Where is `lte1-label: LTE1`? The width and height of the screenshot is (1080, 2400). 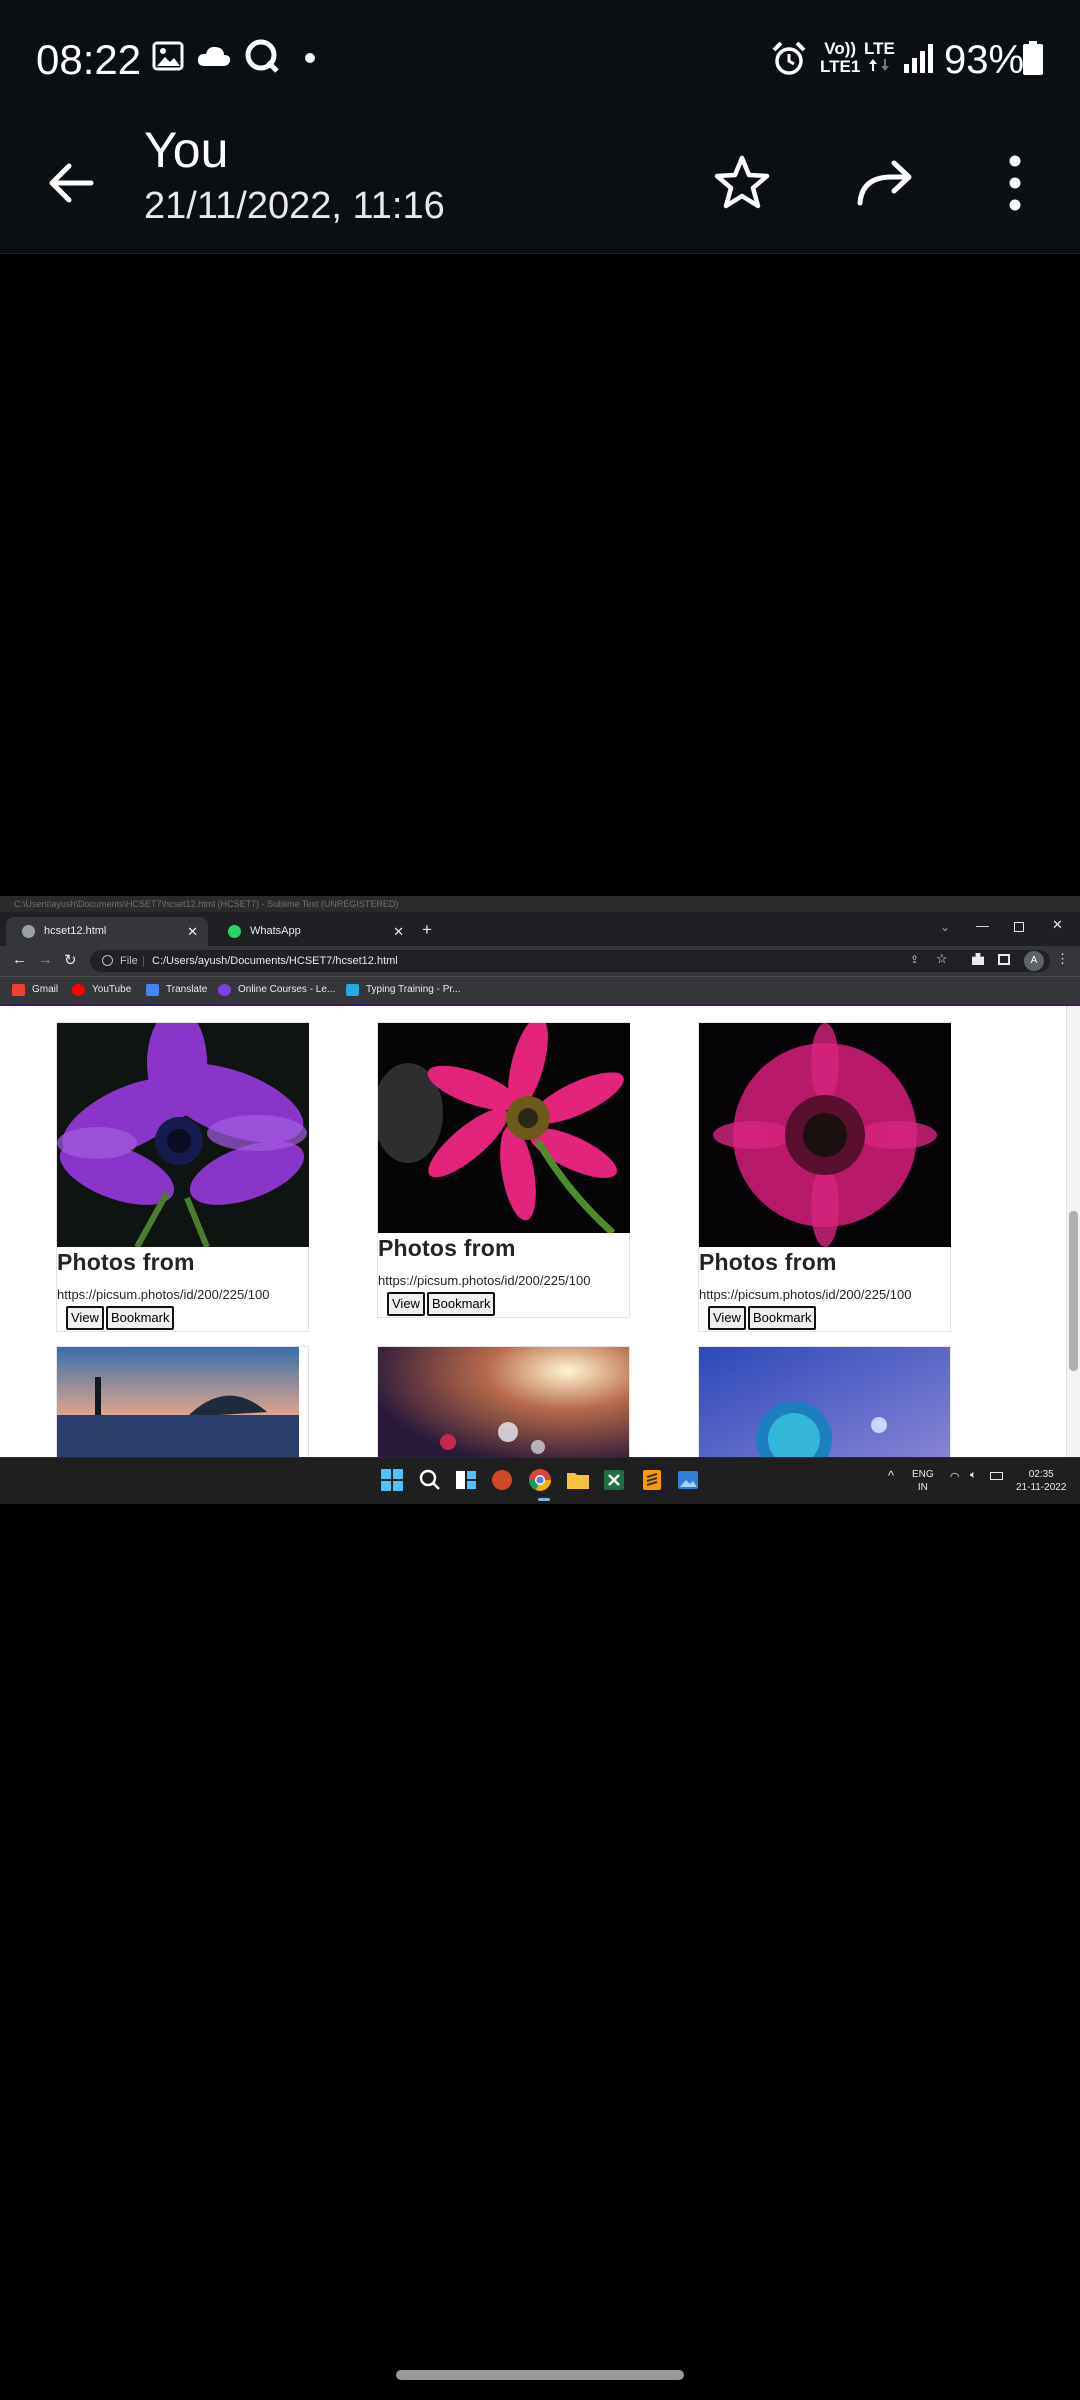 lte1-label: LTE1 is located at coordinates (840, 66).